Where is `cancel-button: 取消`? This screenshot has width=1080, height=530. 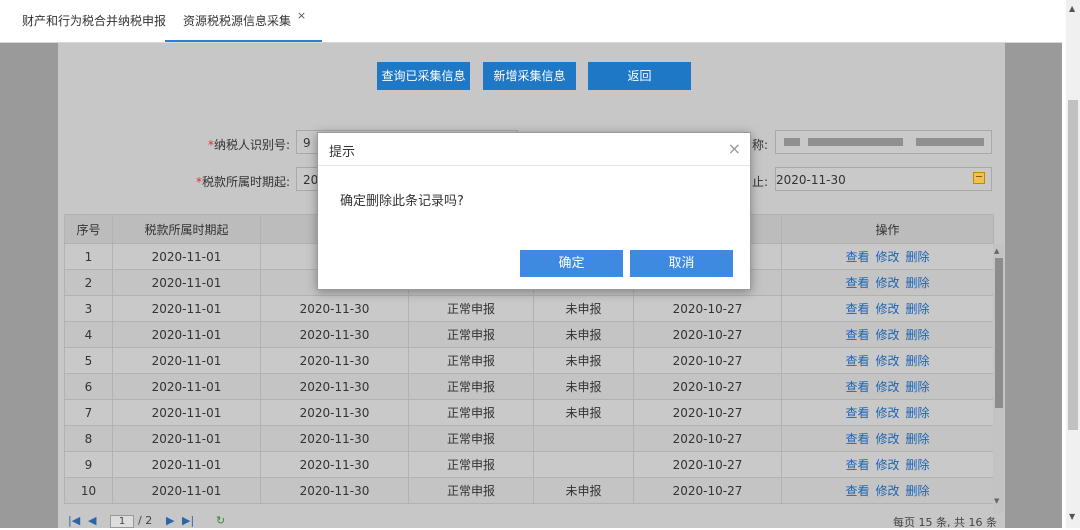 cancel-button: 取消 is located at coordinates (681, 263).